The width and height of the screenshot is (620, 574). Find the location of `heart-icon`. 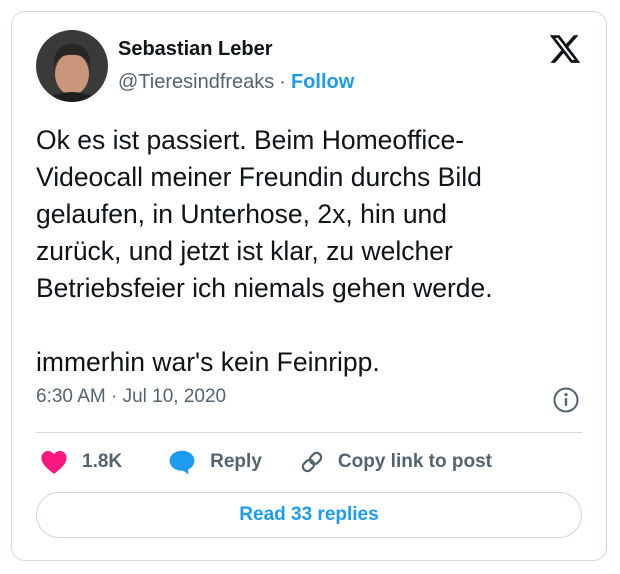

heart-icon is located at coordinates (54, 462).